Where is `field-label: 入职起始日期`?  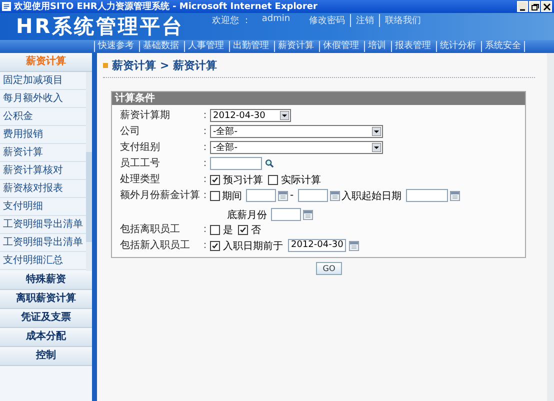 field-label: 入职起始日期 is located at coordinates (372, 196).